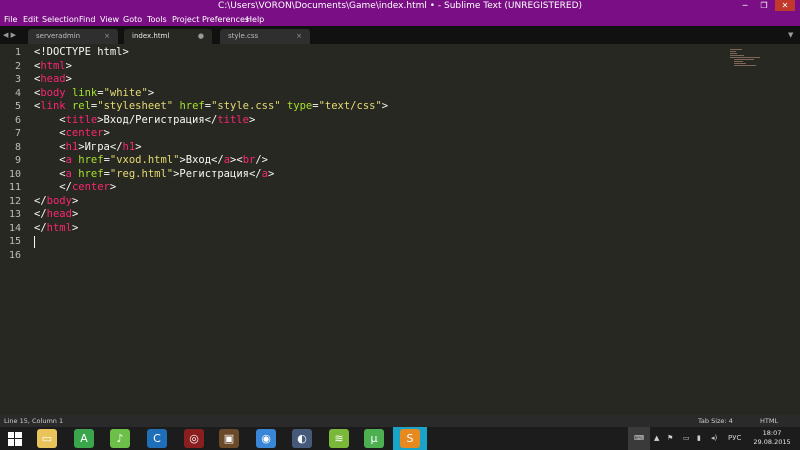 The height and width of the screenshot is (450, 800). Describe the element at coordinates (686, 438) in the screenshot. I see `device-icon: ▭` at that location.